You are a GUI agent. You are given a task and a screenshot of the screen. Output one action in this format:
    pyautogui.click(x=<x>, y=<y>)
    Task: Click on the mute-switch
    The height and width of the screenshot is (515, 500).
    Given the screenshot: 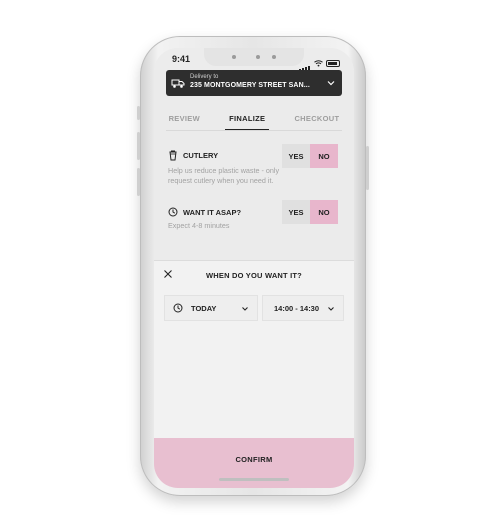 What is the action you would take?
    pyautogui.click(x=138, y=113)
    